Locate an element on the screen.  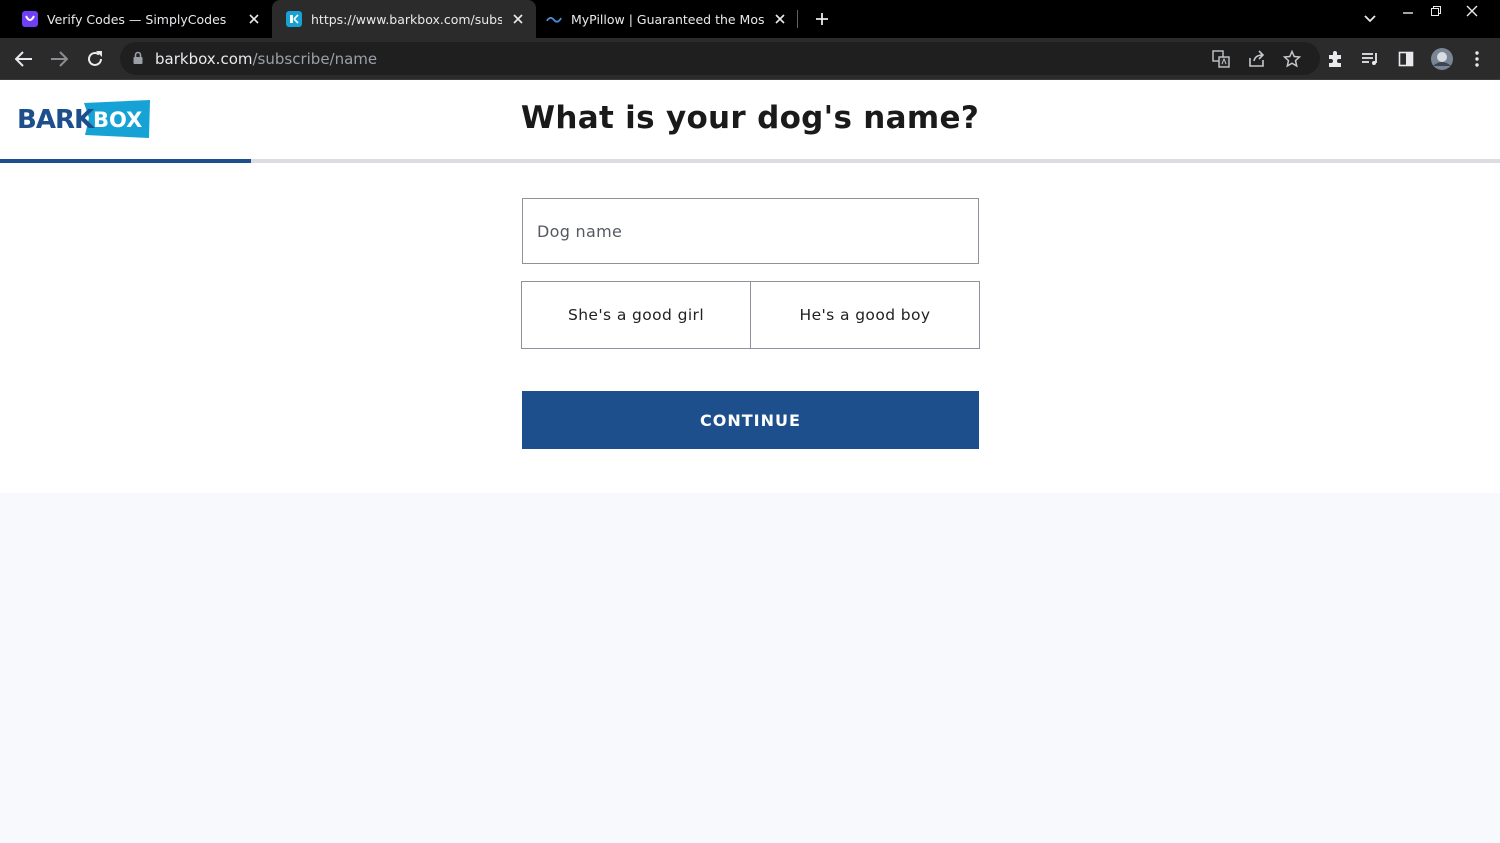
tab-title: https://www.barkbox.com/subscribe is located at coordinates (406, 19).